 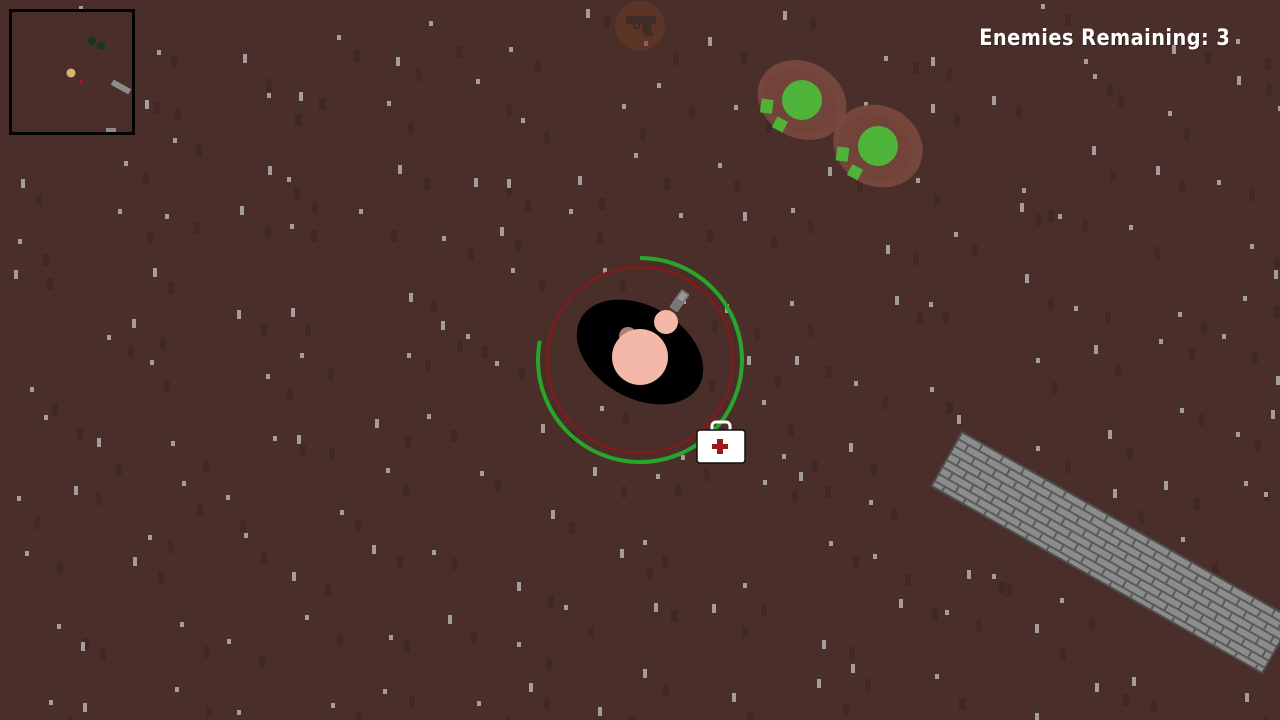 I want to click on enemies-remaining-label: Enemies Remaining:, so click(x=1093, y=38).